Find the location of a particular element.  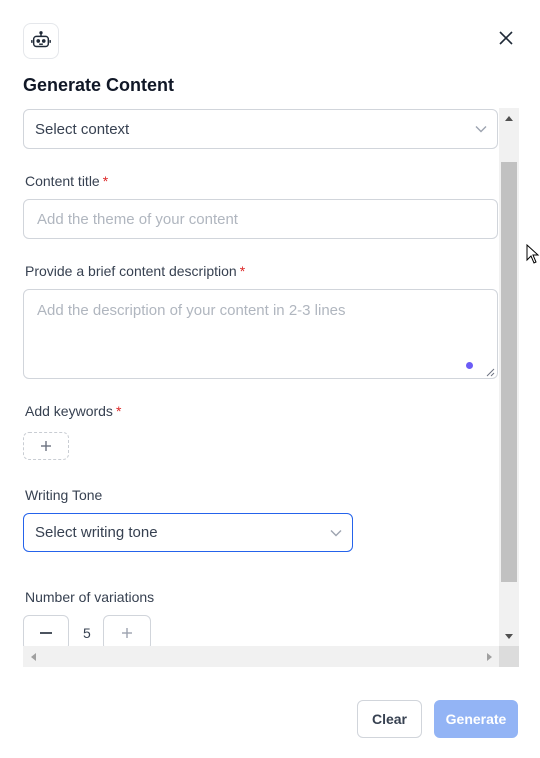

horizontal-scrollbar is located at coordinates (261, 656).